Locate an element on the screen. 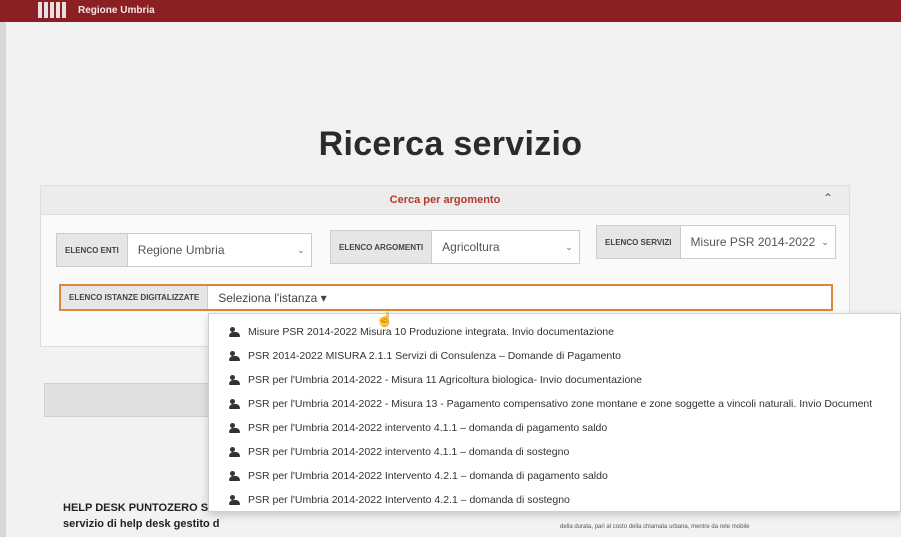 The image size is (901, 537). hand-cursor-icon: ☝ is located at coordinates (385, 319).